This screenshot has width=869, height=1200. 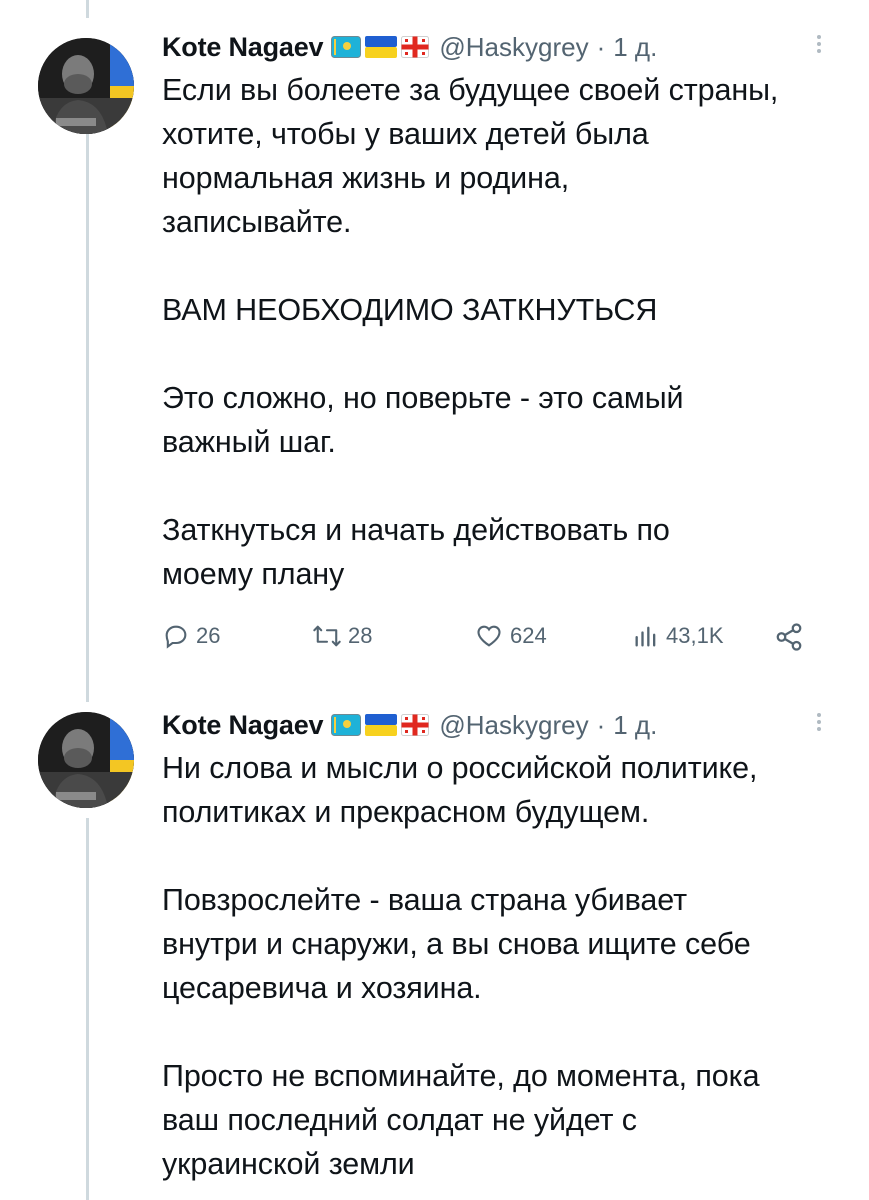 I want to click on tweet-line: ваш последний солдат не уйдет с, so click(x=399, y=1120).